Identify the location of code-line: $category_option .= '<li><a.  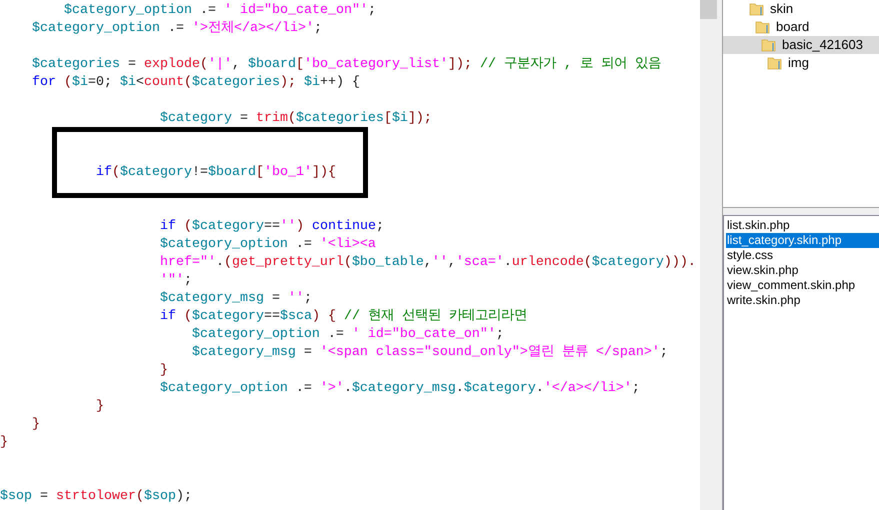
(267, 245).